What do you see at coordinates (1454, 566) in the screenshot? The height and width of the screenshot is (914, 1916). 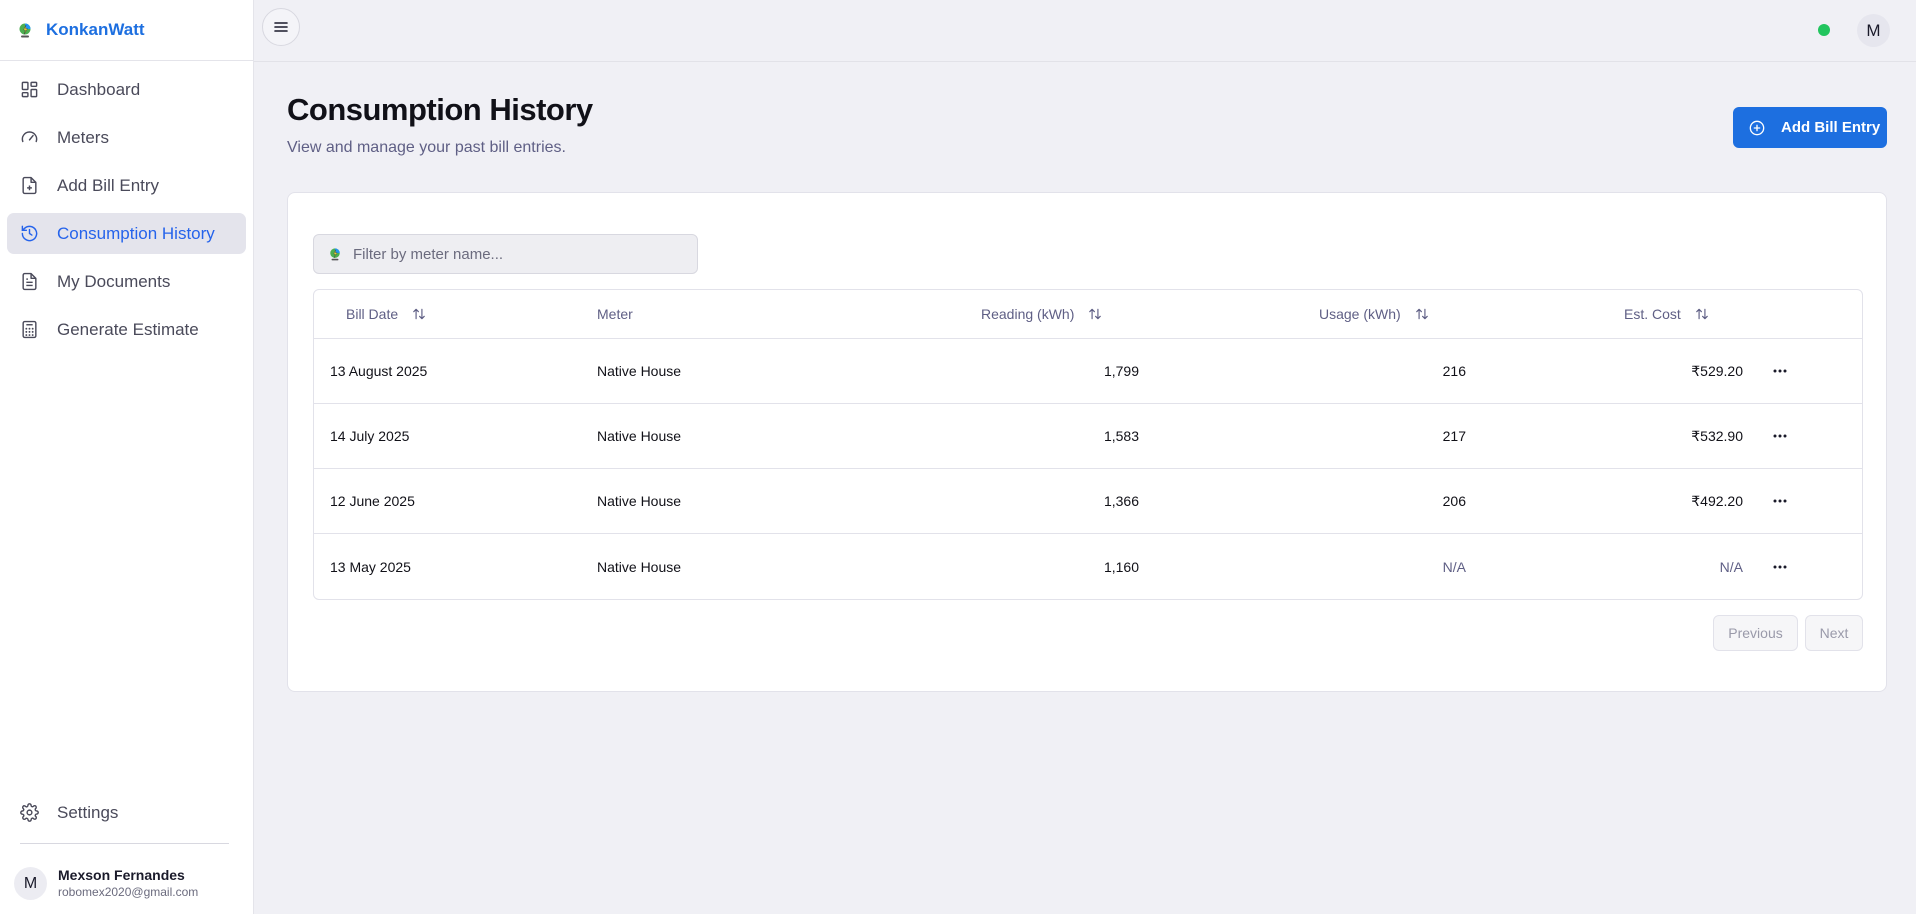 I see `cell-usage: N/A` at bounding box center [1454, 566].